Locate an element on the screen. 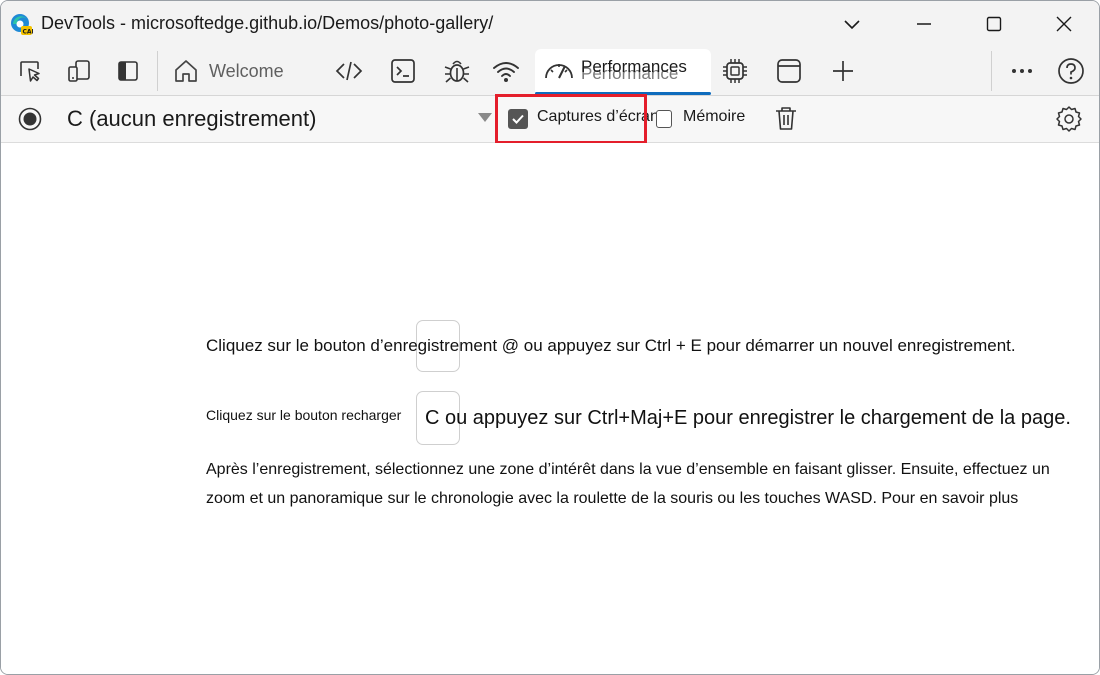 The height and width of the screenshot is (675, 1100). sources-bug-icon is located at coordinates (457, 71).